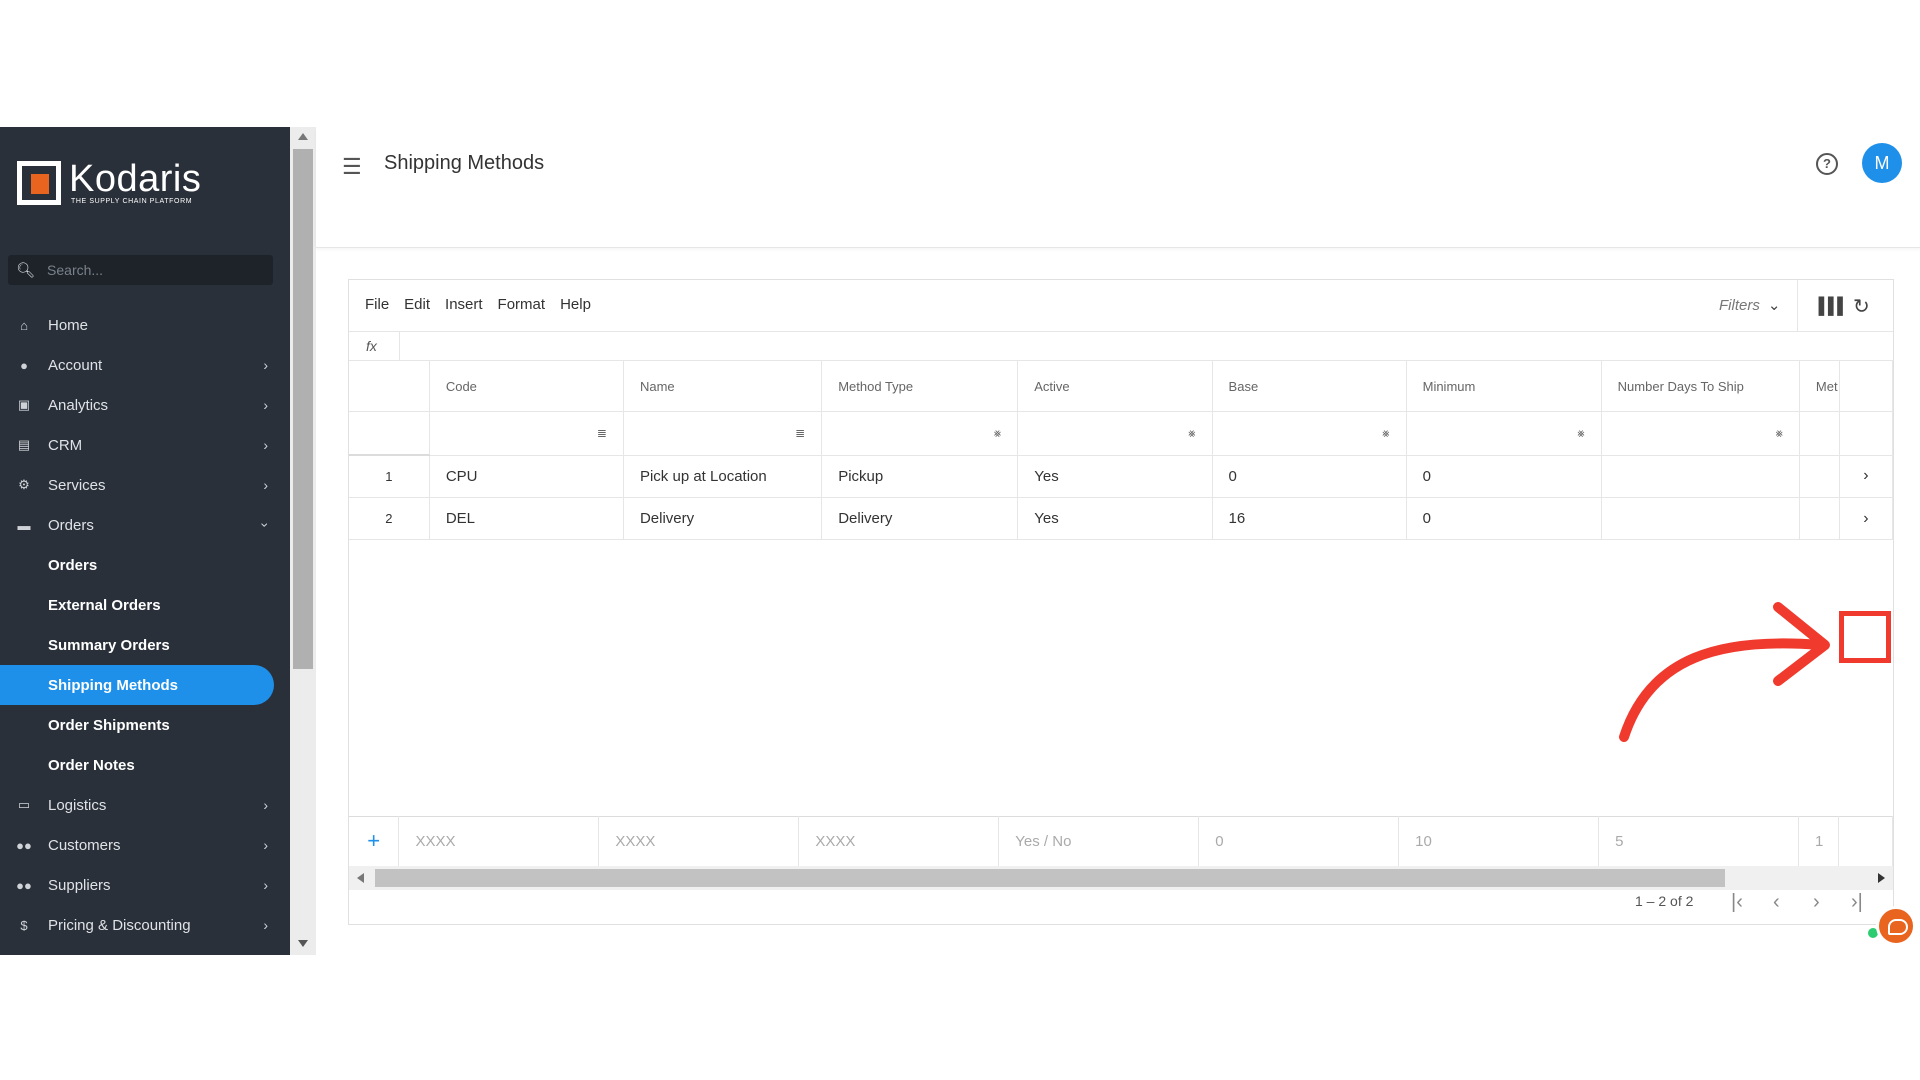  I want to click on column-header-minimum: Minimum, so click(1504, 386).